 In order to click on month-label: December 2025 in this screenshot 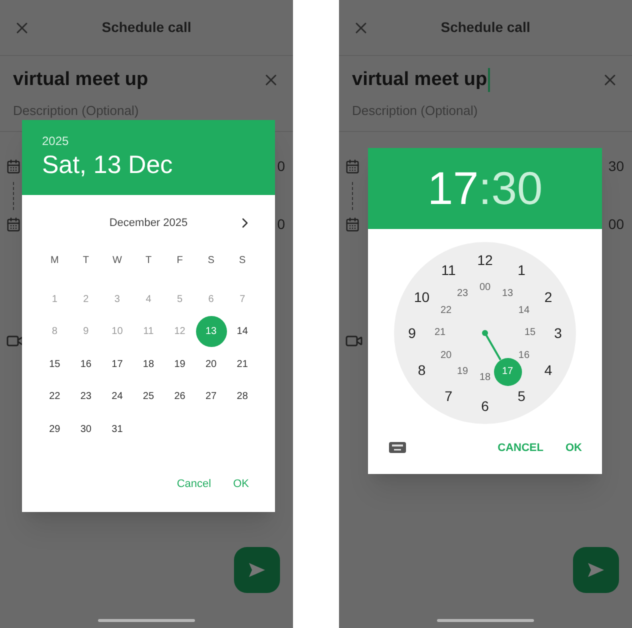, I will do `click(148, 223)`.